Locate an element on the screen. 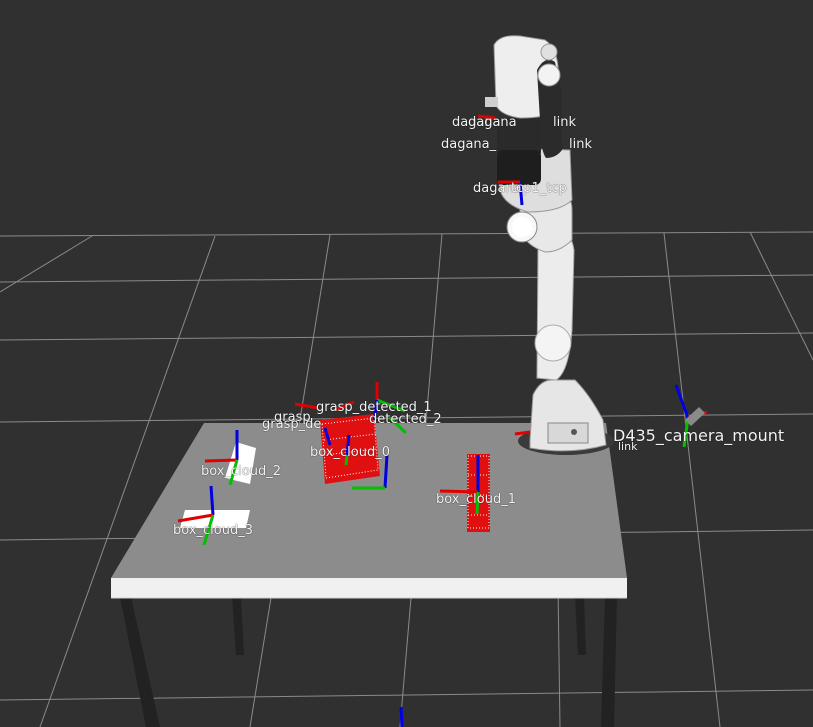  table-legs is located at coordinates (368, 662).